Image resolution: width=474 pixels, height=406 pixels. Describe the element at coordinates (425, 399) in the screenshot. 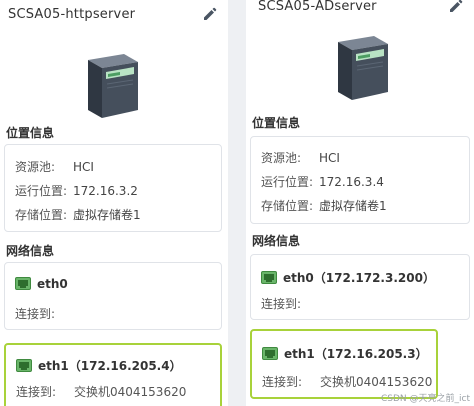

I see `watermark: CSDN @天亮之前_ict` at that location.